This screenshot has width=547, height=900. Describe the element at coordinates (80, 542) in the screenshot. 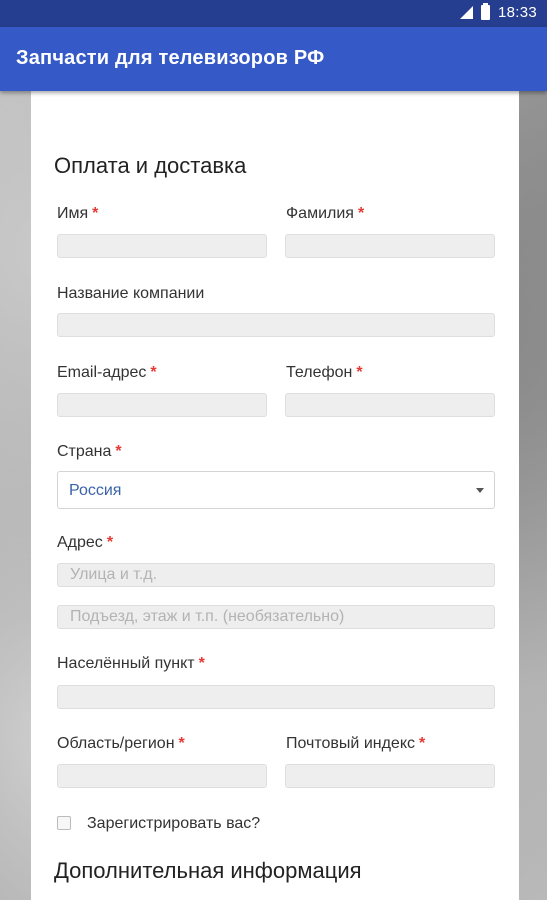

I see `address-label-text: Адрес` at that location.